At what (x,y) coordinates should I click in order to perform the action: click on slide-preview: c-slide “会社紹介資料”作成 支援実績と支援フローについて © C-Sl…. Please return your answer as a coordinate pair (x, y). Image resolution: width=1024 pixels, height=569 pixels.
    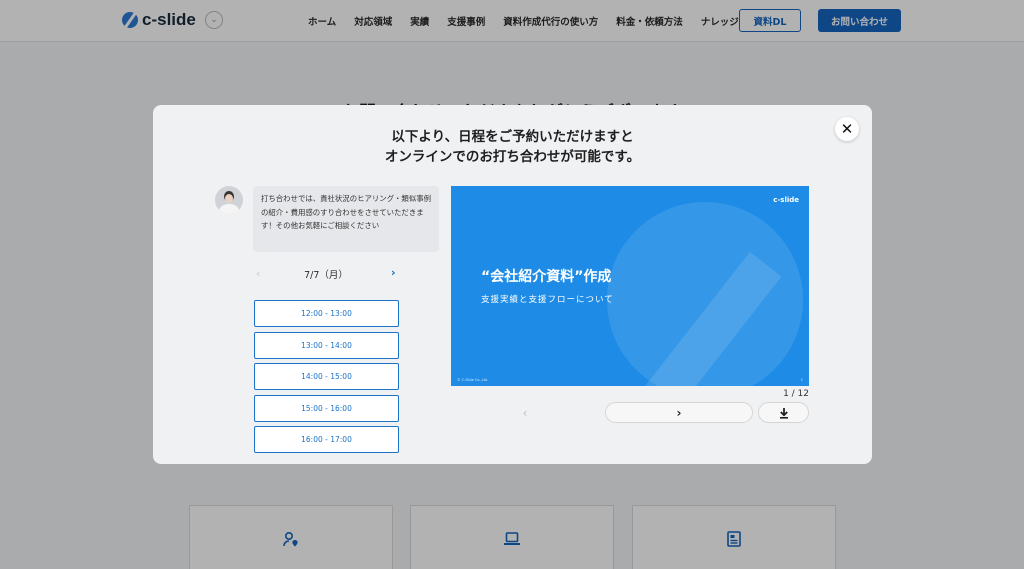
    Looking at the image, I should click on (630, 286).